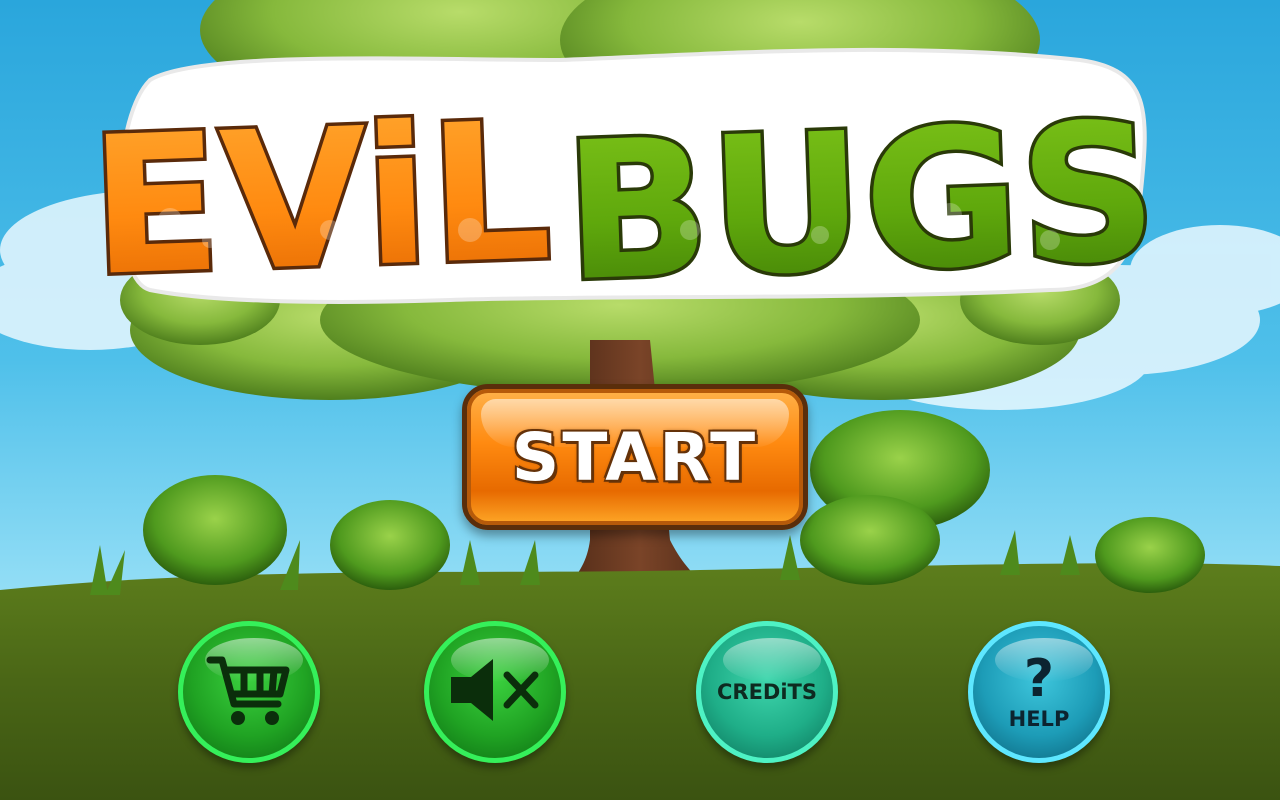  I want to click on speaker-muted-icon, so click(495, 692).